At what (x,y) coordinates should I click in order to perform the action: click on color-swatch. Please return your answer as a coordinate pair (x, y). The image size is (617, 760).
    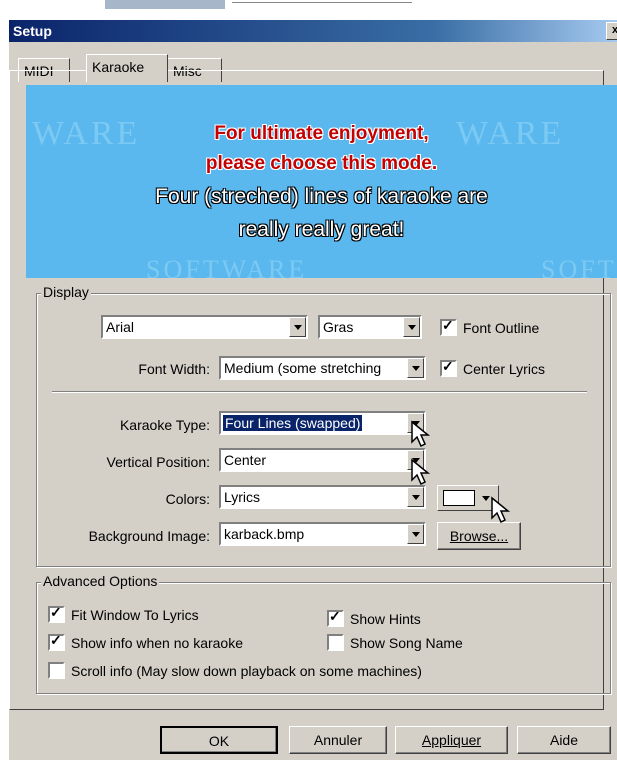
    Looking at the image, I should click on (459, 498).